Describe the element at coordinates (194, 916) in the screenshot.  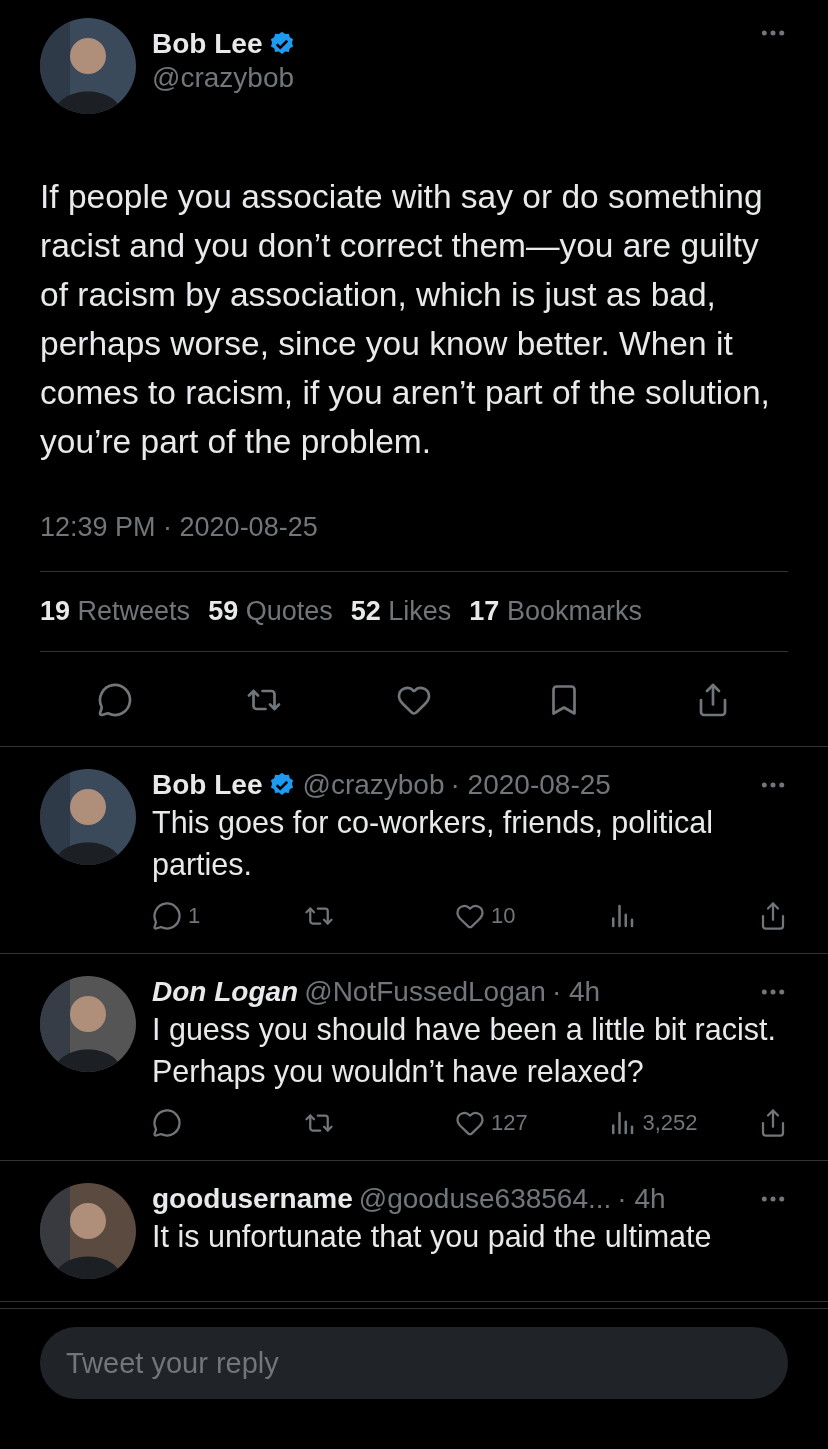
I see `action-count: 1` at that location.